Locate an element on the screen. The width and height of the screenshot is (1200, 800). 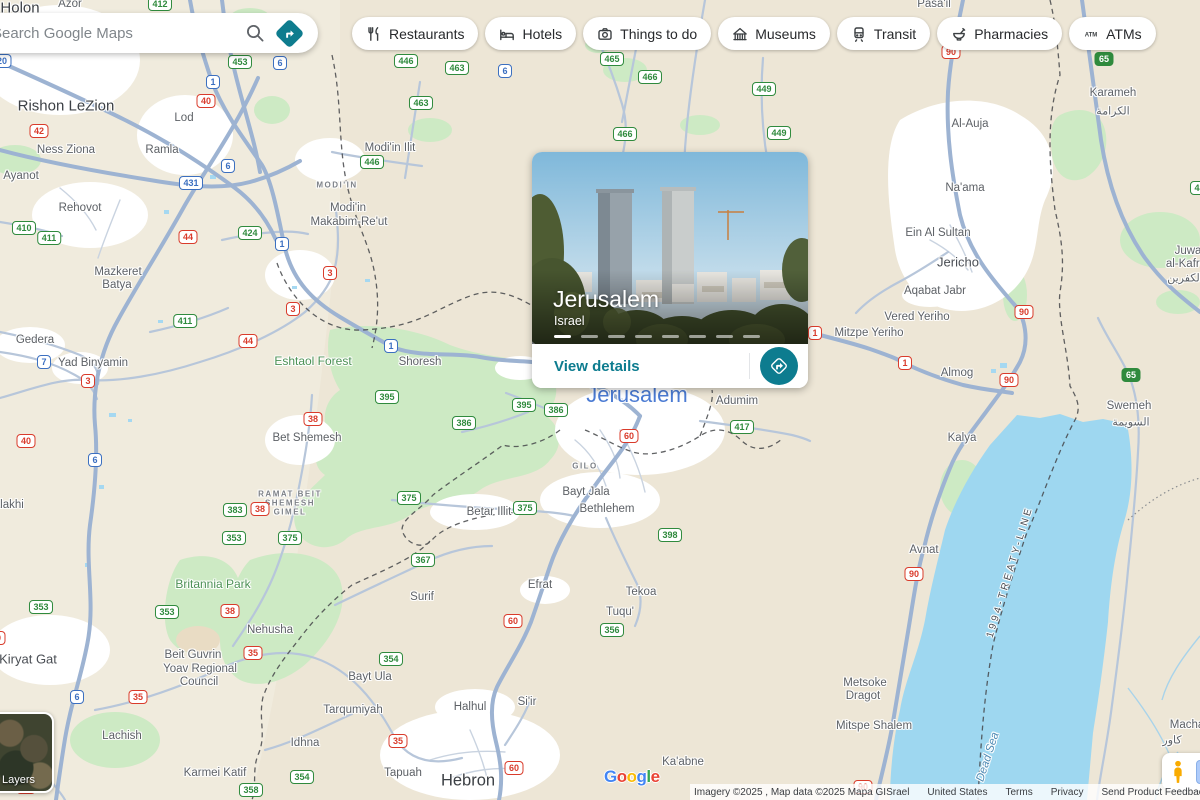
chip-label: Transit is located at coordinates (895, 33).